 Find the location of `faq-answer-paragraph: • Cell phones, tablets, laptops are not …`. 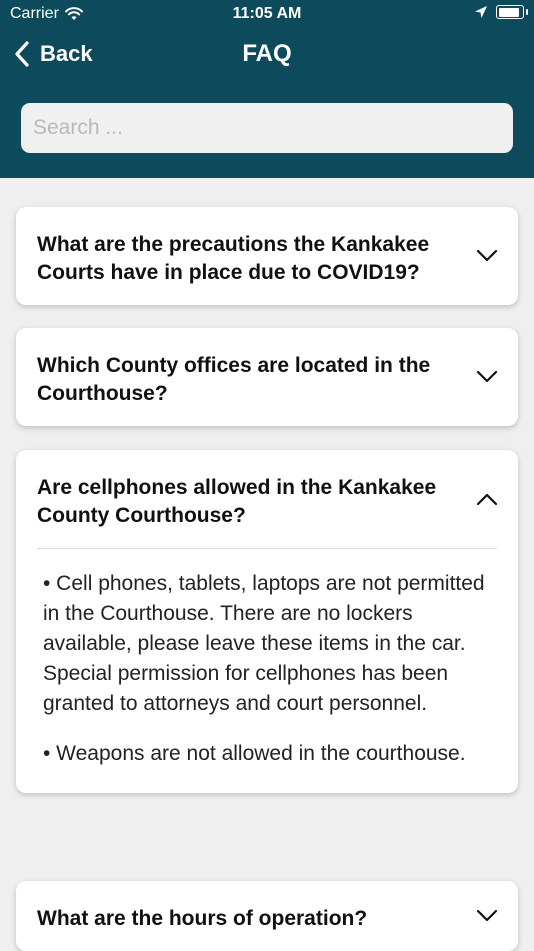

faq-answer-paragraph: • Cell phones, tablets, laptops are not … is located at coordinates (264, 643).